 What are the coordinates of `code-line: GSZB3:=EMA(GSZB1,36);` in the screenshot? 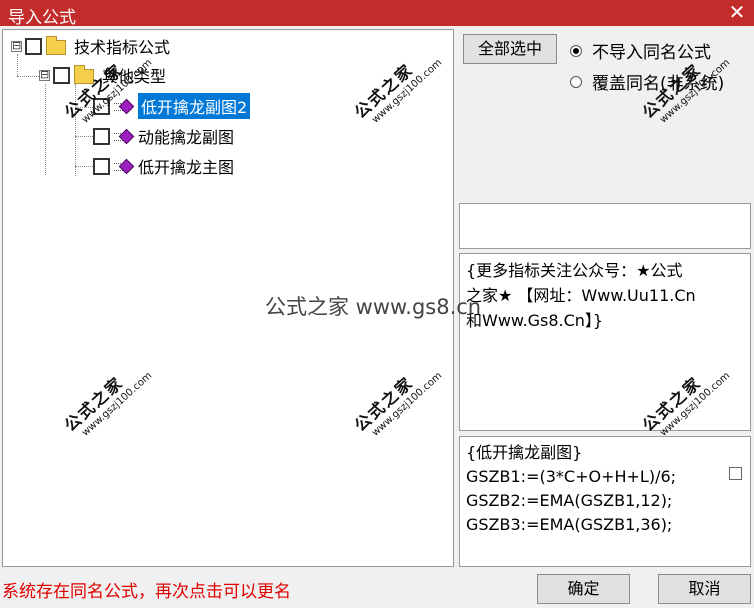 It's located at (569, 524).